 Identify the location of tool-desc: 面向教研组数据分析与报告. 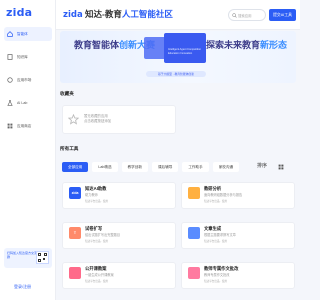
(223, 195).